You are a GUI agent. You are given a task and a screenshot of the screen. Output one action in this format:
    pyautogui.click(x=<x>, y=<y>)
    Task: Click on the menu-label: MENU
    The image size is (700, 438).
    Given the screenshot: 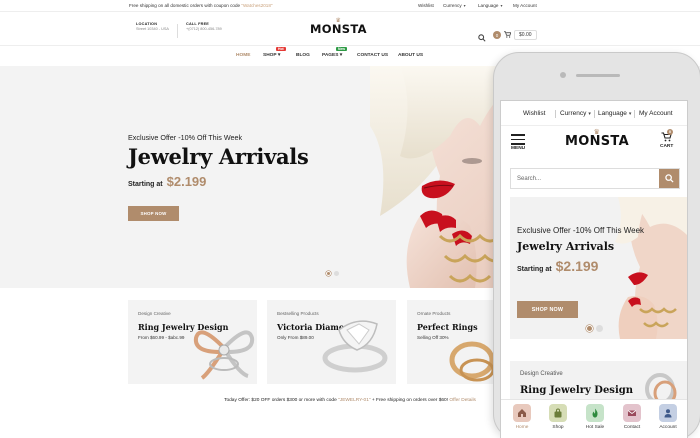 What is the action you would take?
    pyautogui.click(x=518, y=148)
    